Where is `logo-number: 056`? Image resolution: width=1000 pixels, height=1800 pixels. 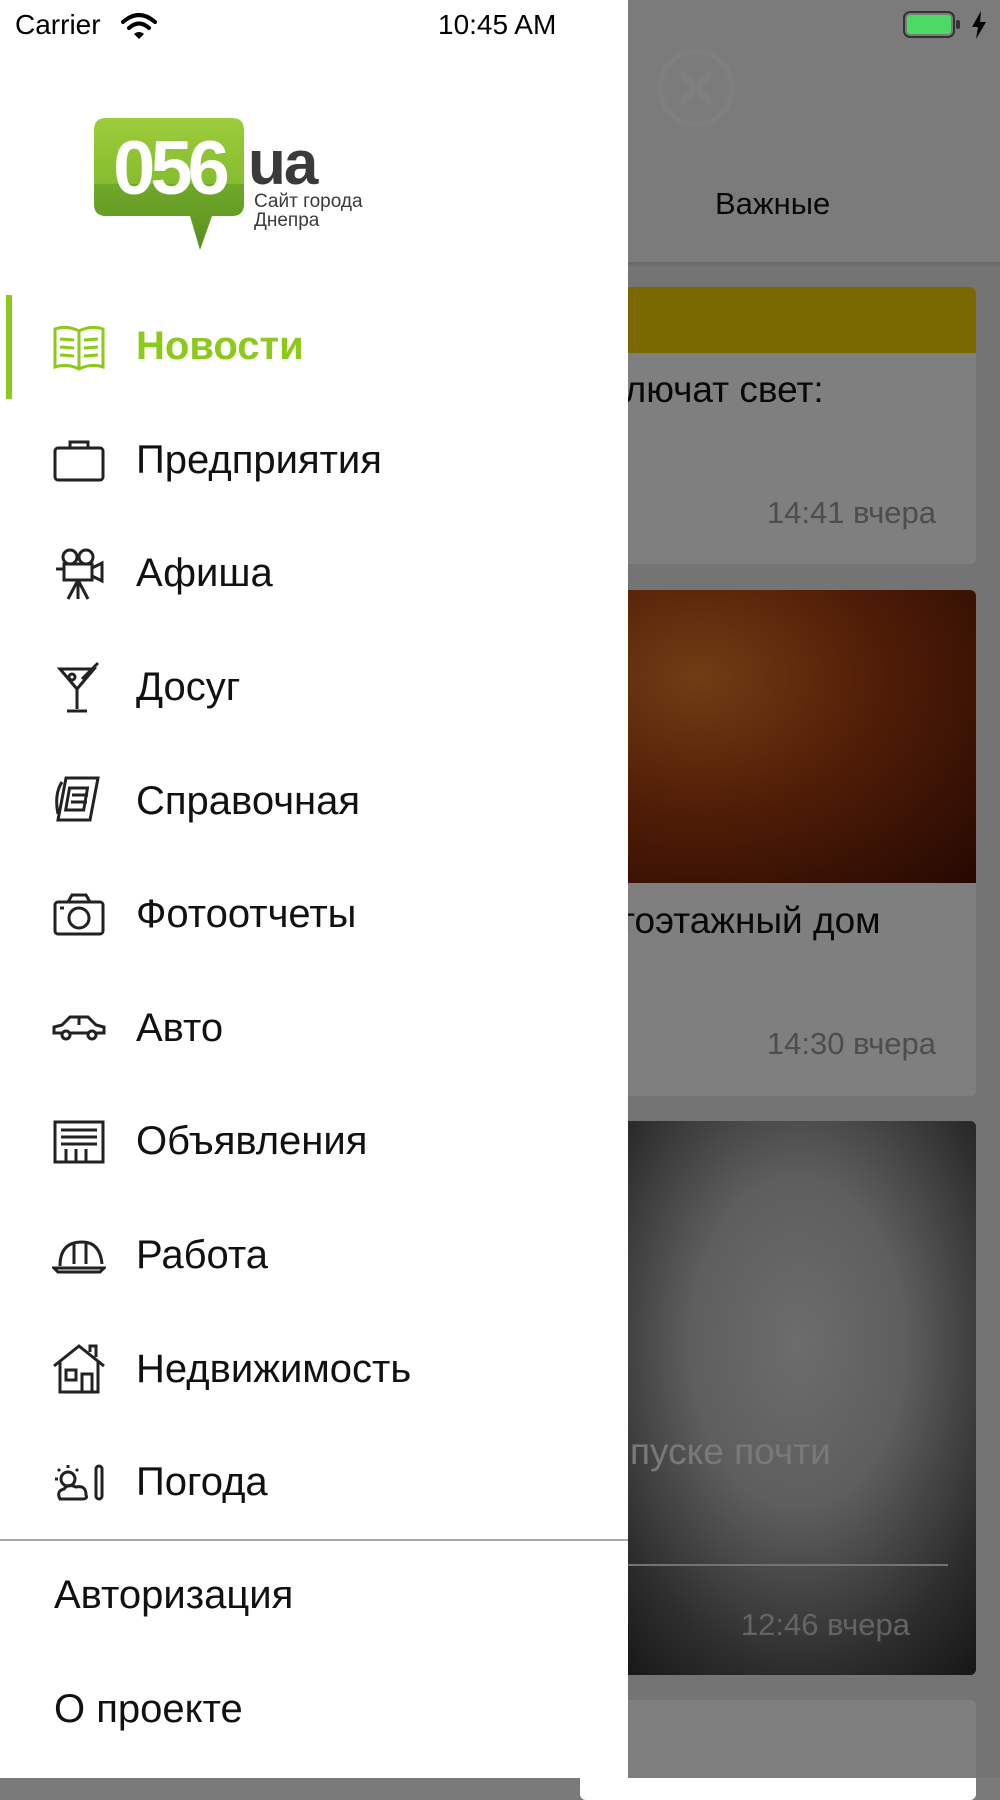 logo-number: 056 is located at coordinates (170, 168).